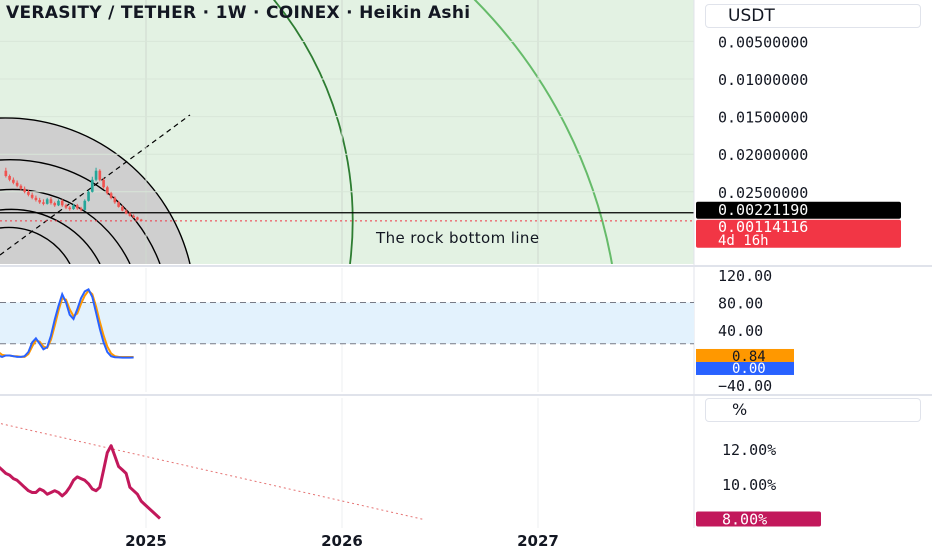 This screenshot has height=550, width=932. What do you see at coordinates (749, 485) in the screenshot?
I see `pct-axis-tick: 10.00%` at bounding box center [749, 485].